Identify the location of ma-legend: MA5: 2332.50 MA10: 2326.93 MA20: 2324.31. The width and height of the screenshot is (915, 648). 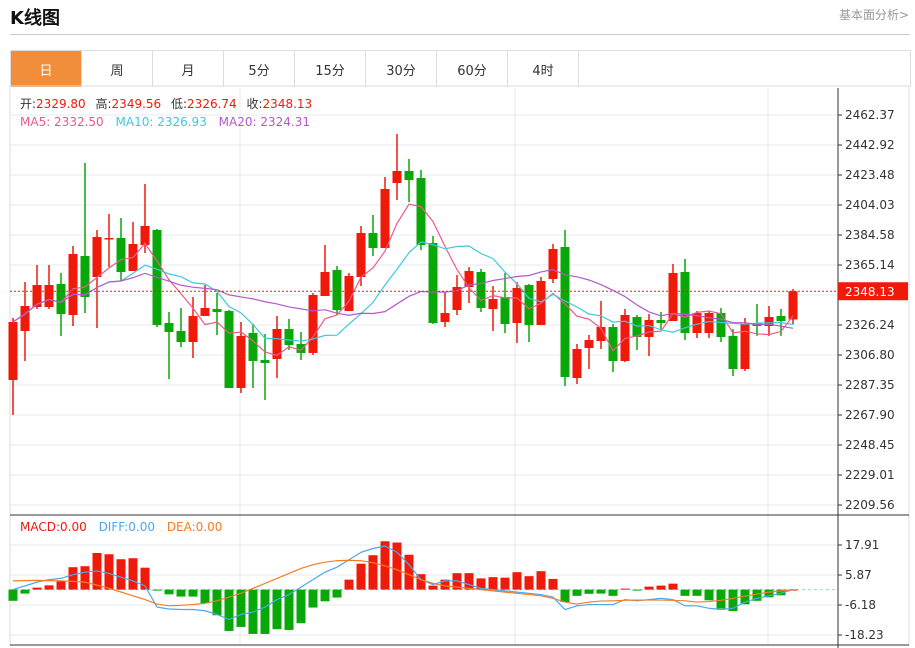
(165, 122).